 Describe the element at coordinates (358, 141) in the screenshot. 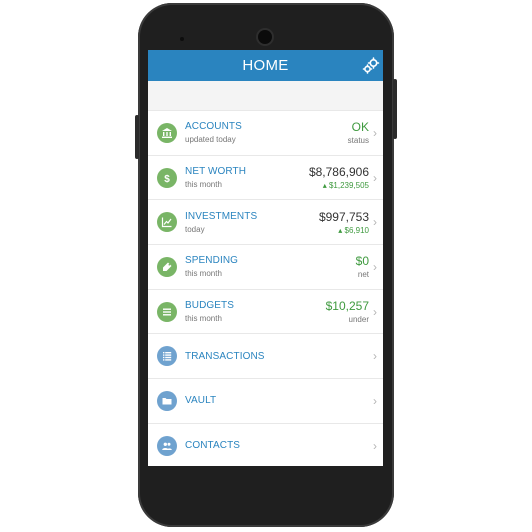

I see `value-sub: status` at that location.